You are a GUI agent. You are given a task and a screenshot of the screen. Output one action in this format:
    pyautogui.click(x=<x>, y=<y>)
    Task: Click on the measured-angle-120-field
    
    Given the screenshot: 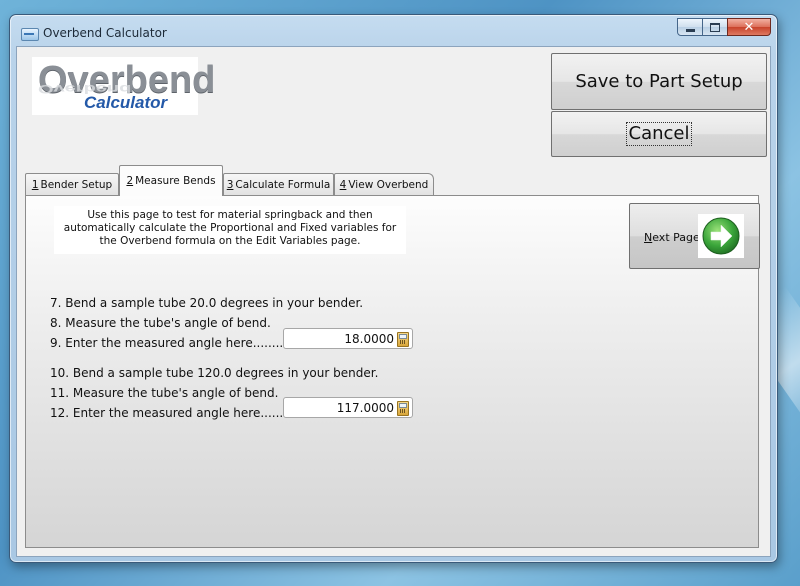 What is the action you would take?
    pyautogui.click(x=348, y=407)
    